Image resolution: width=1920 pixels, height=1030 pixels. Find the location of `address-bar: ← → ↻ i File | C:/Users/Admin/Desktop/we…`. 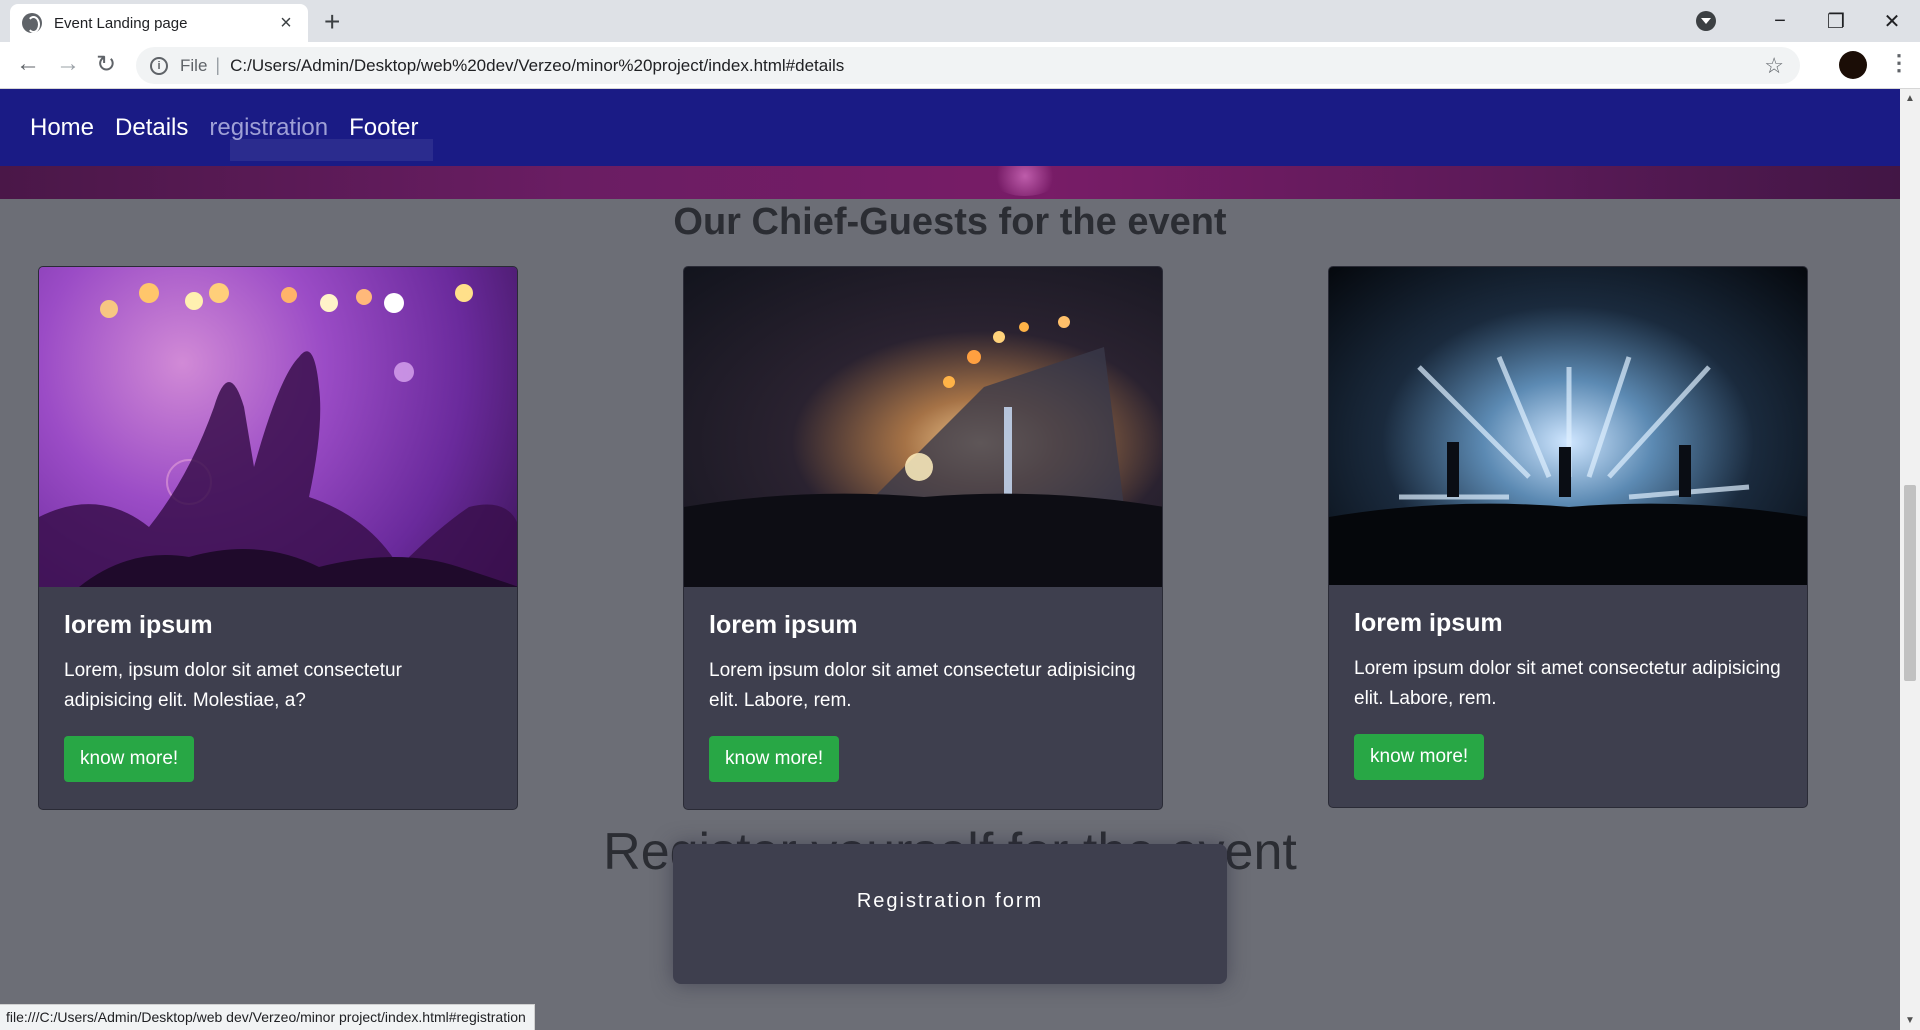

address-bar: ← → ↻ i File | C:/Users/Admin/Desktop/we… is located at coordinates (960, 65).